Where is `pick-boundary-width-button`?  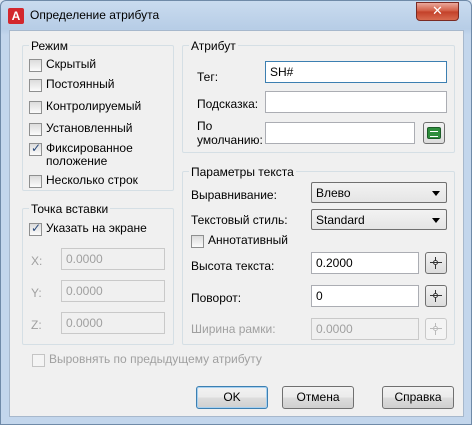 pick-boundary-width-button is located at coordinates (436, 329).